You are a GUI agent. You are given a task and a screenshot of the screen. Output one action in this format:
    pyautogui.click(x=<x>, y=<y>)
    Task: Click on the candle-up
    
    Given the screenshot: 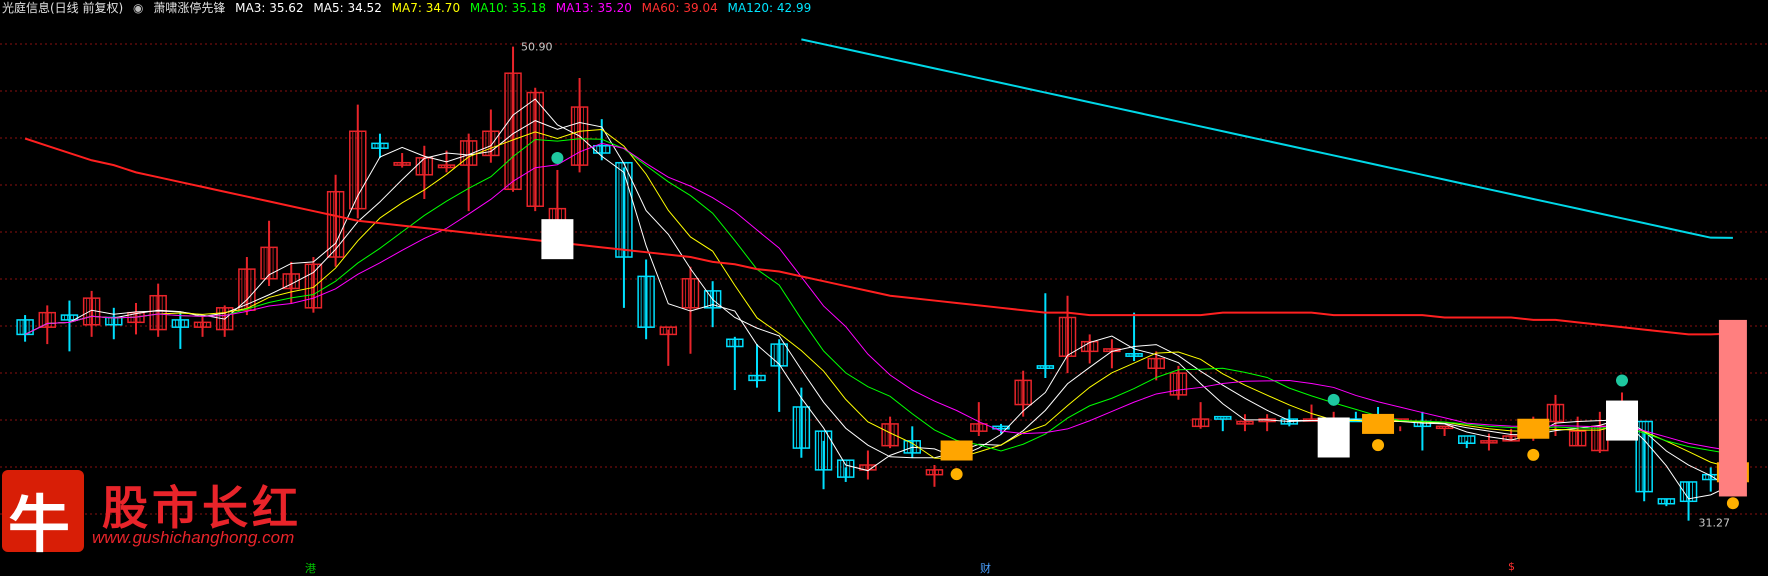 What is the action you would take?
    pyautogui.click(x=1444, y=427)
    